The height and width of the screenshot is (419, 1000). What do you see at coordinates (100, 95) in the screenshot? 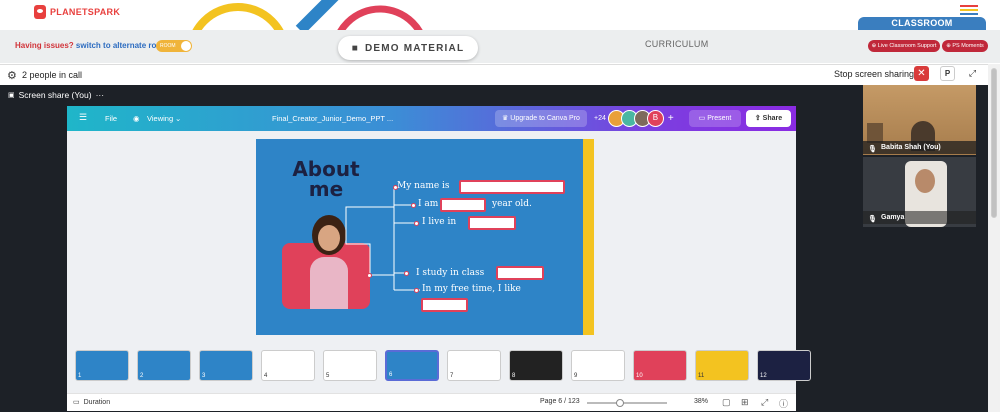
I see `more-options-button: ···` at bounding box center [100, 95].